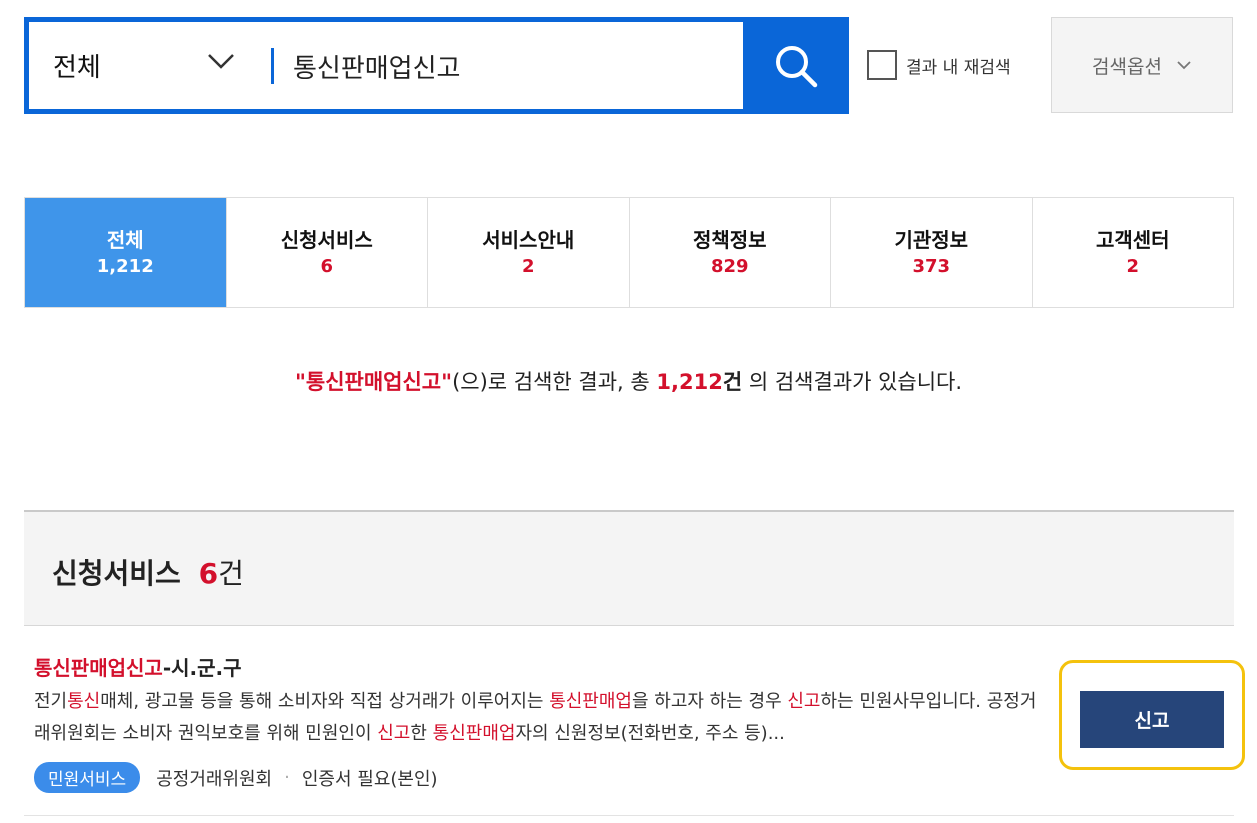  What do you see at coordinates (325, 701) in the screenshot?
I see `desc-text: 매체, 광고물 등을 통해 소비자와 직접 상거래가 이루어지는` at bounding box center [325, 701].